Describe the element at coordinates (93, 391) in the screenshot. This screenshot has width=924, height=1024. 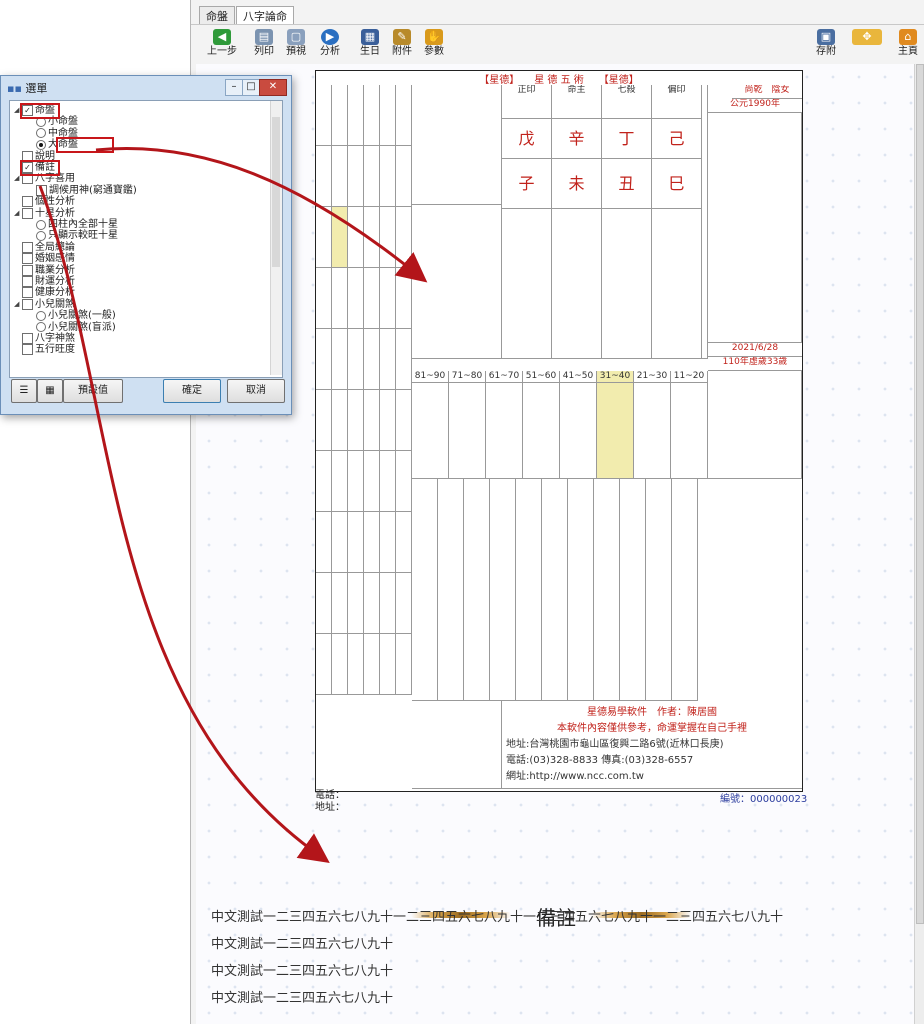
I see `default-button: 預設值` at that location.